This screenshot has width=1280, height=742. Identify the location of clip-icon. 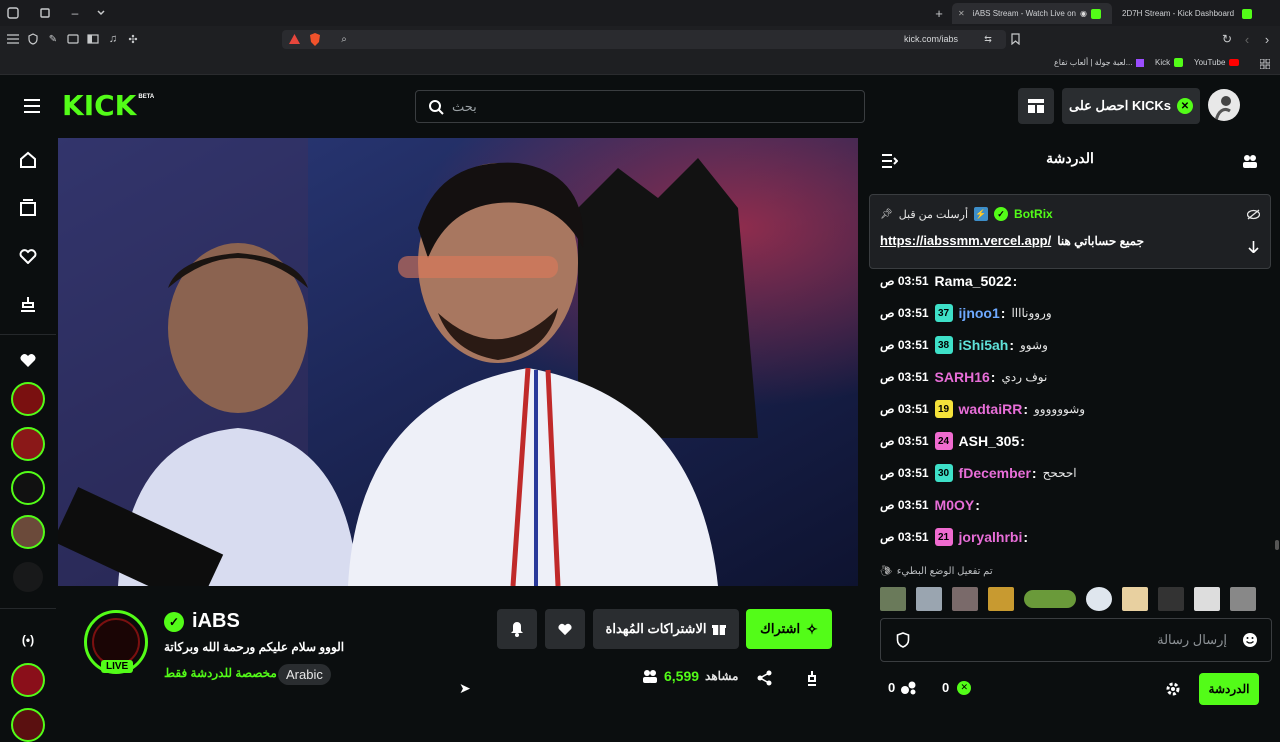
(812, 678).